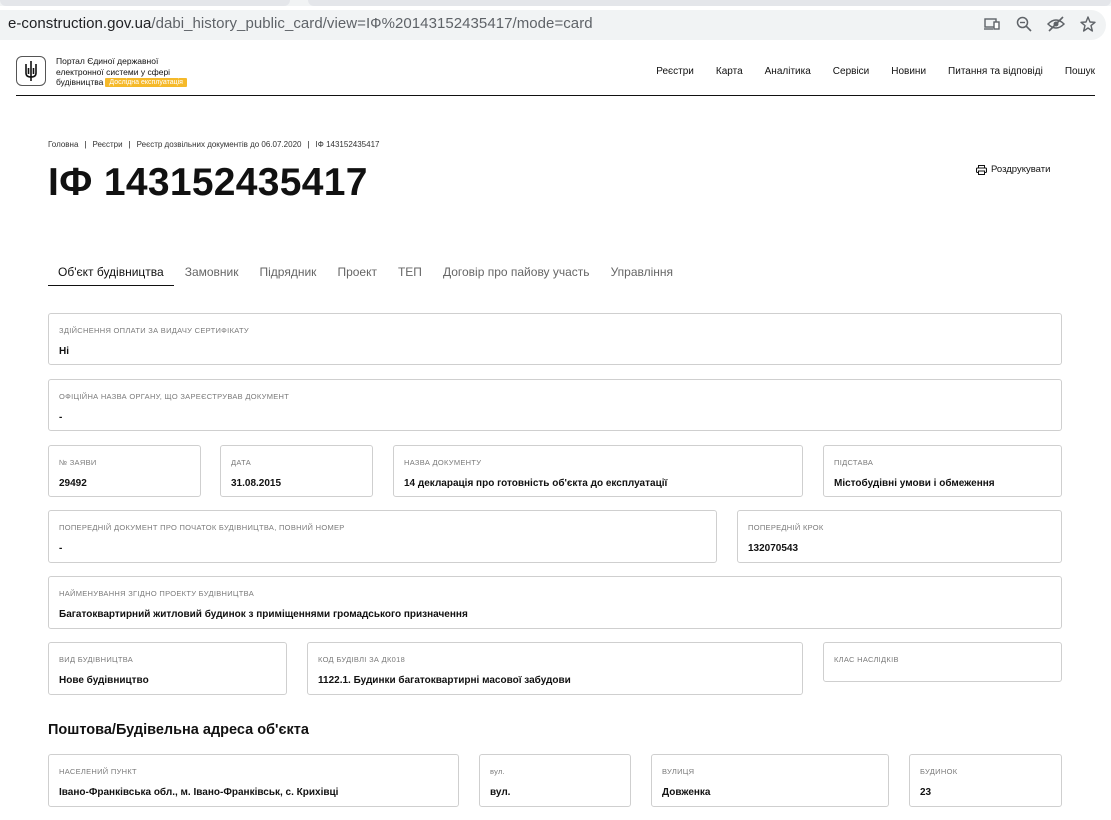  I want to click on field-label: Клас наслідків, so click(866, 659).